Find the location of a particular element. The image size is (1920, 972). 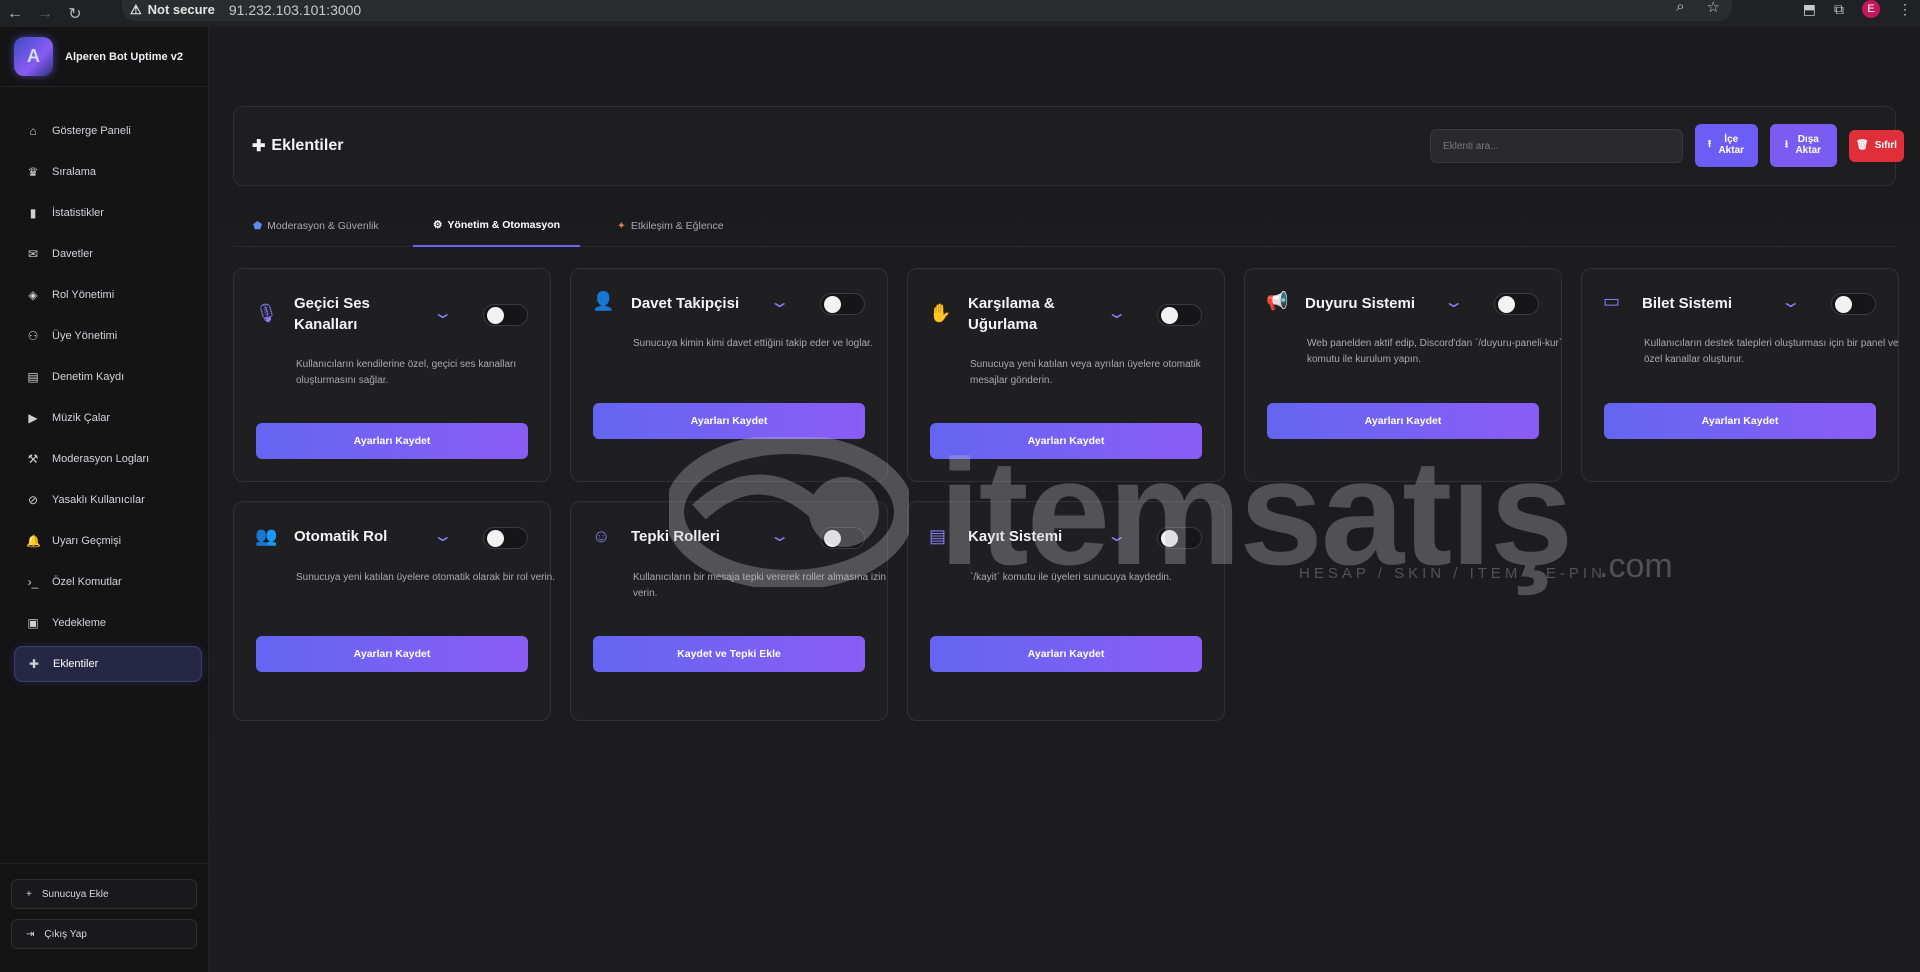

logout-label: Çıkış Yap is located at coordinates (65, 934).